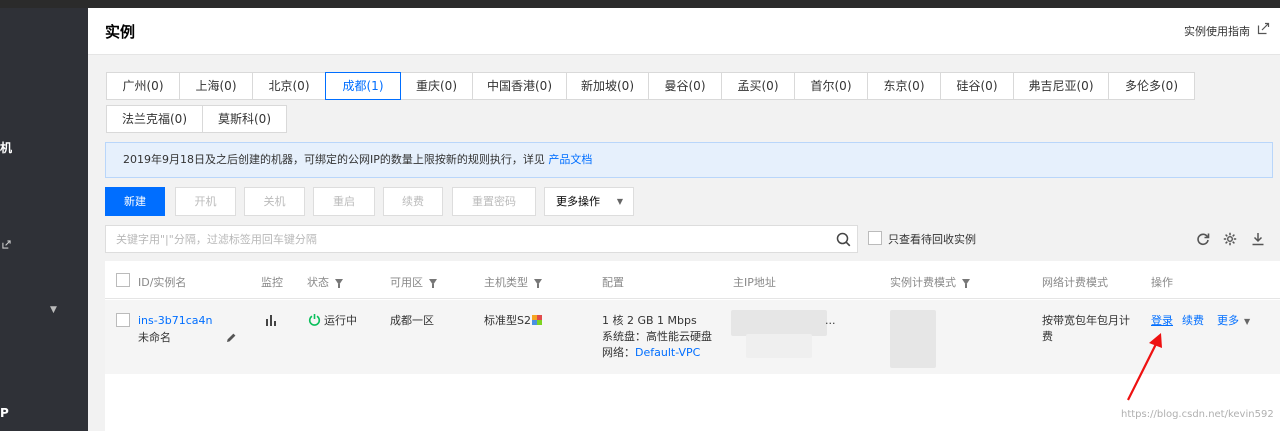 The width and height of the screenshot is (1280, 431). What do you see at coordinates (684, 31) in the screenshot?
I see `page-header: 实例 实例使用指南` at bounding box center [684, 31].